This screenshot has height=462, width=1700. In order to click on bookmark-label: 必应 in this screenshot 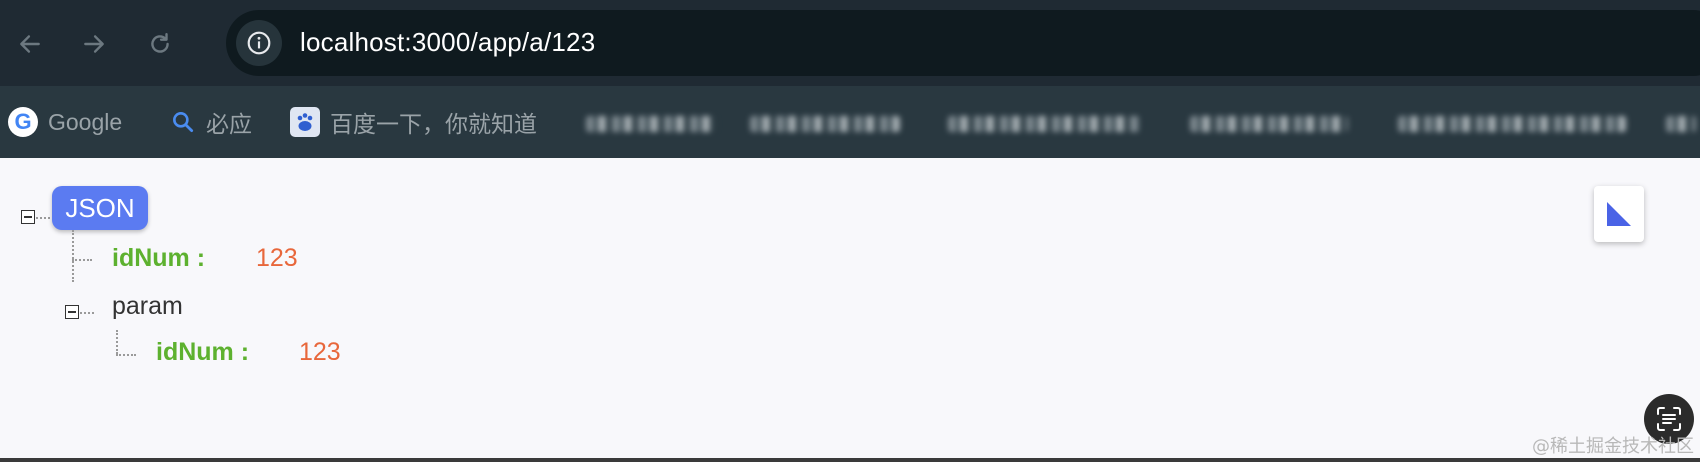, I will do `click(229, 124)`.